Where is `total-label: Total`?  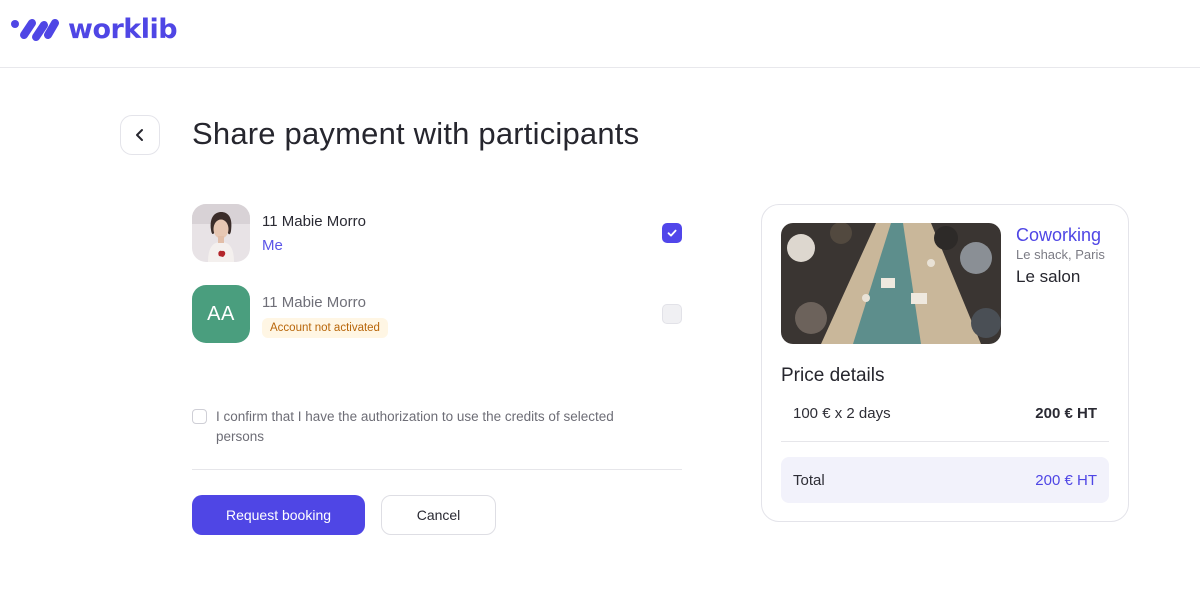 total-label: Total is located at coordinates (809, 480).